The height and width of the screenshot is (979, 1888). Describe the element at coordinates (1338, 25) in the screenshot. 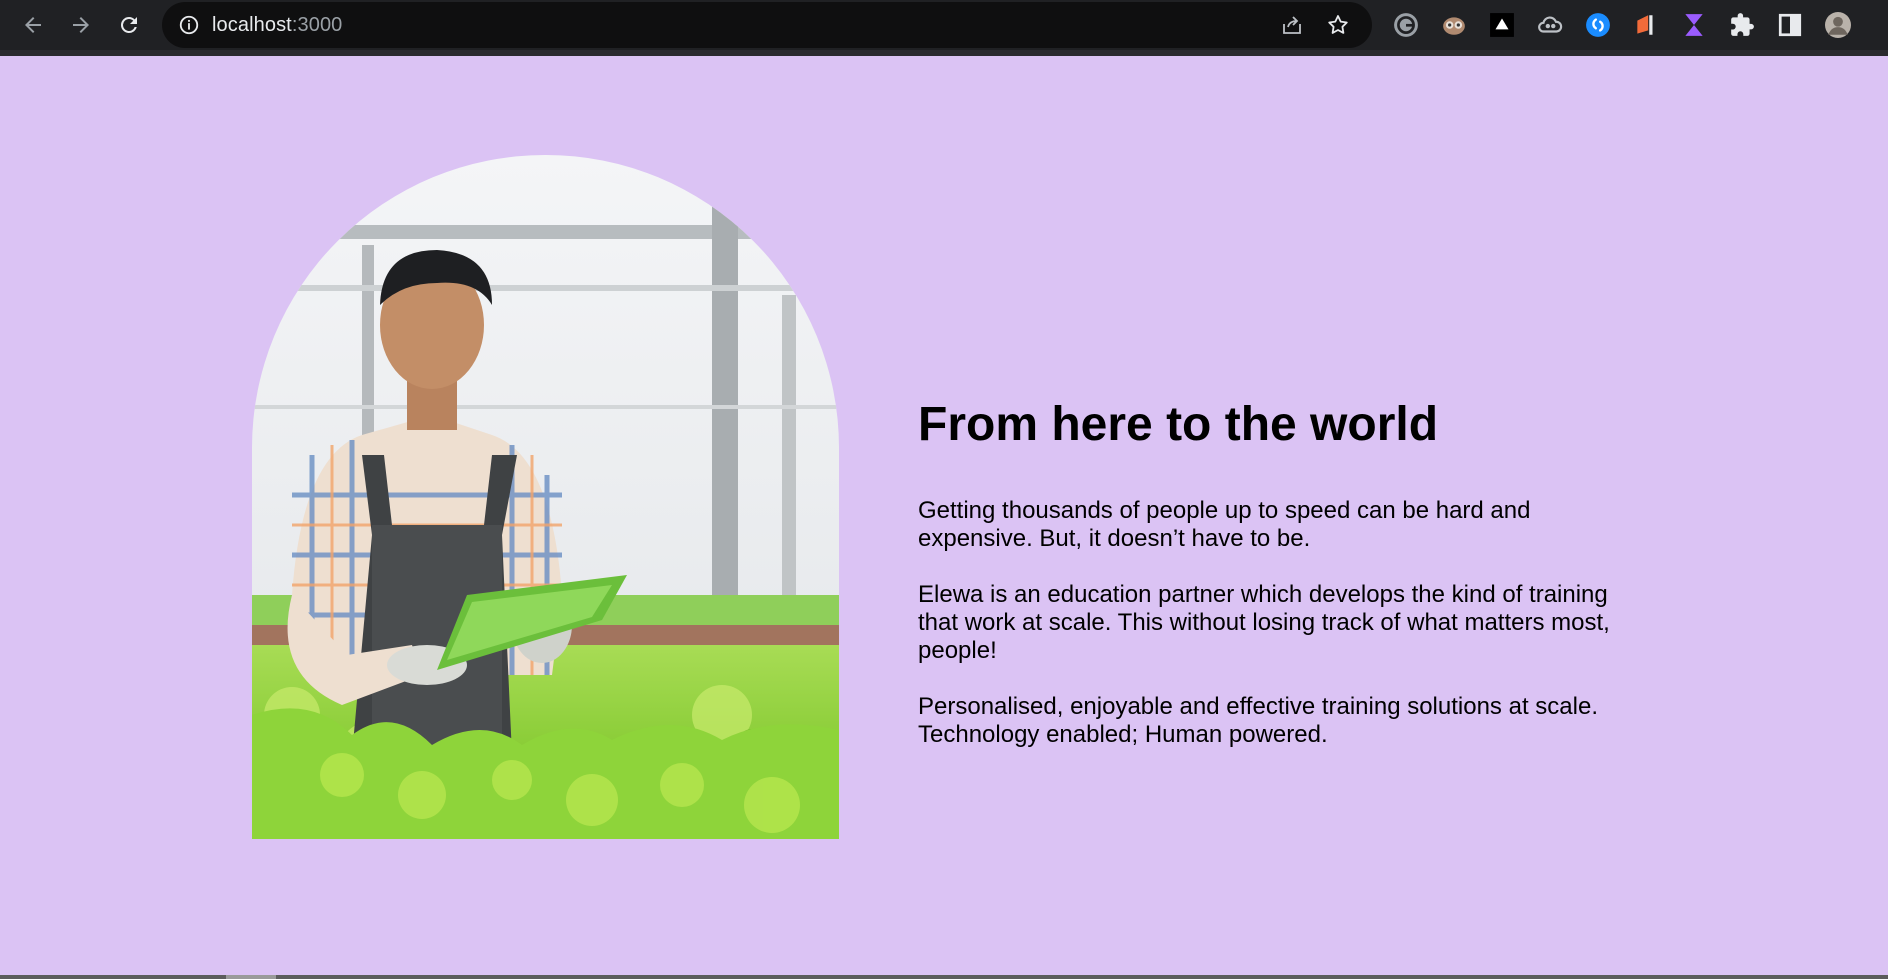

I see `star-icon` at that location.